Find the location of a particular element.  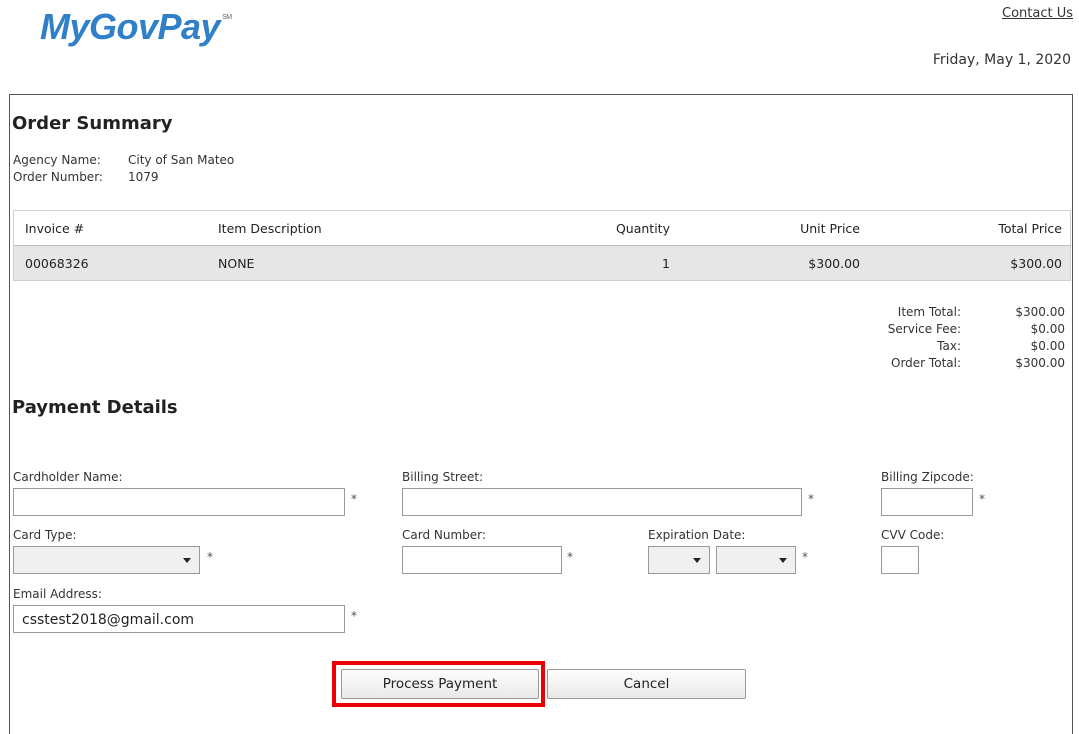

email-address-input: csstest2018@gmail.com is located at coordinates (179, 619).